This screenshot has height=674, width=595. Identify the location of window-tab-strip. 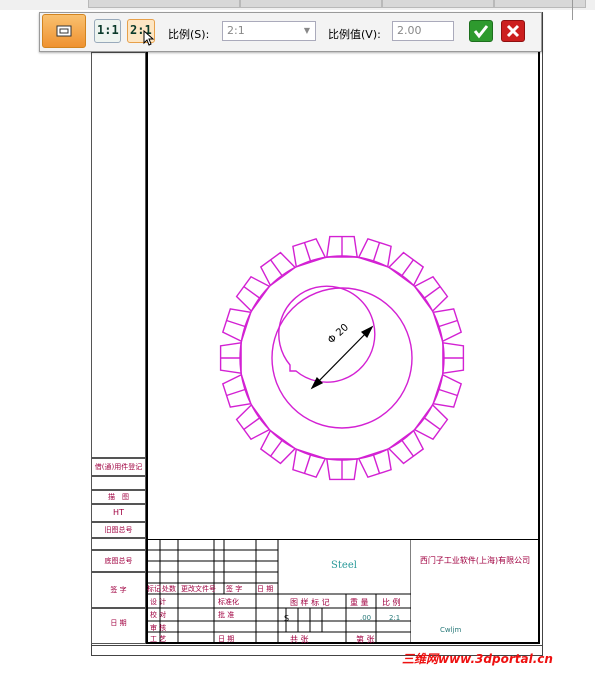
(297, 5).